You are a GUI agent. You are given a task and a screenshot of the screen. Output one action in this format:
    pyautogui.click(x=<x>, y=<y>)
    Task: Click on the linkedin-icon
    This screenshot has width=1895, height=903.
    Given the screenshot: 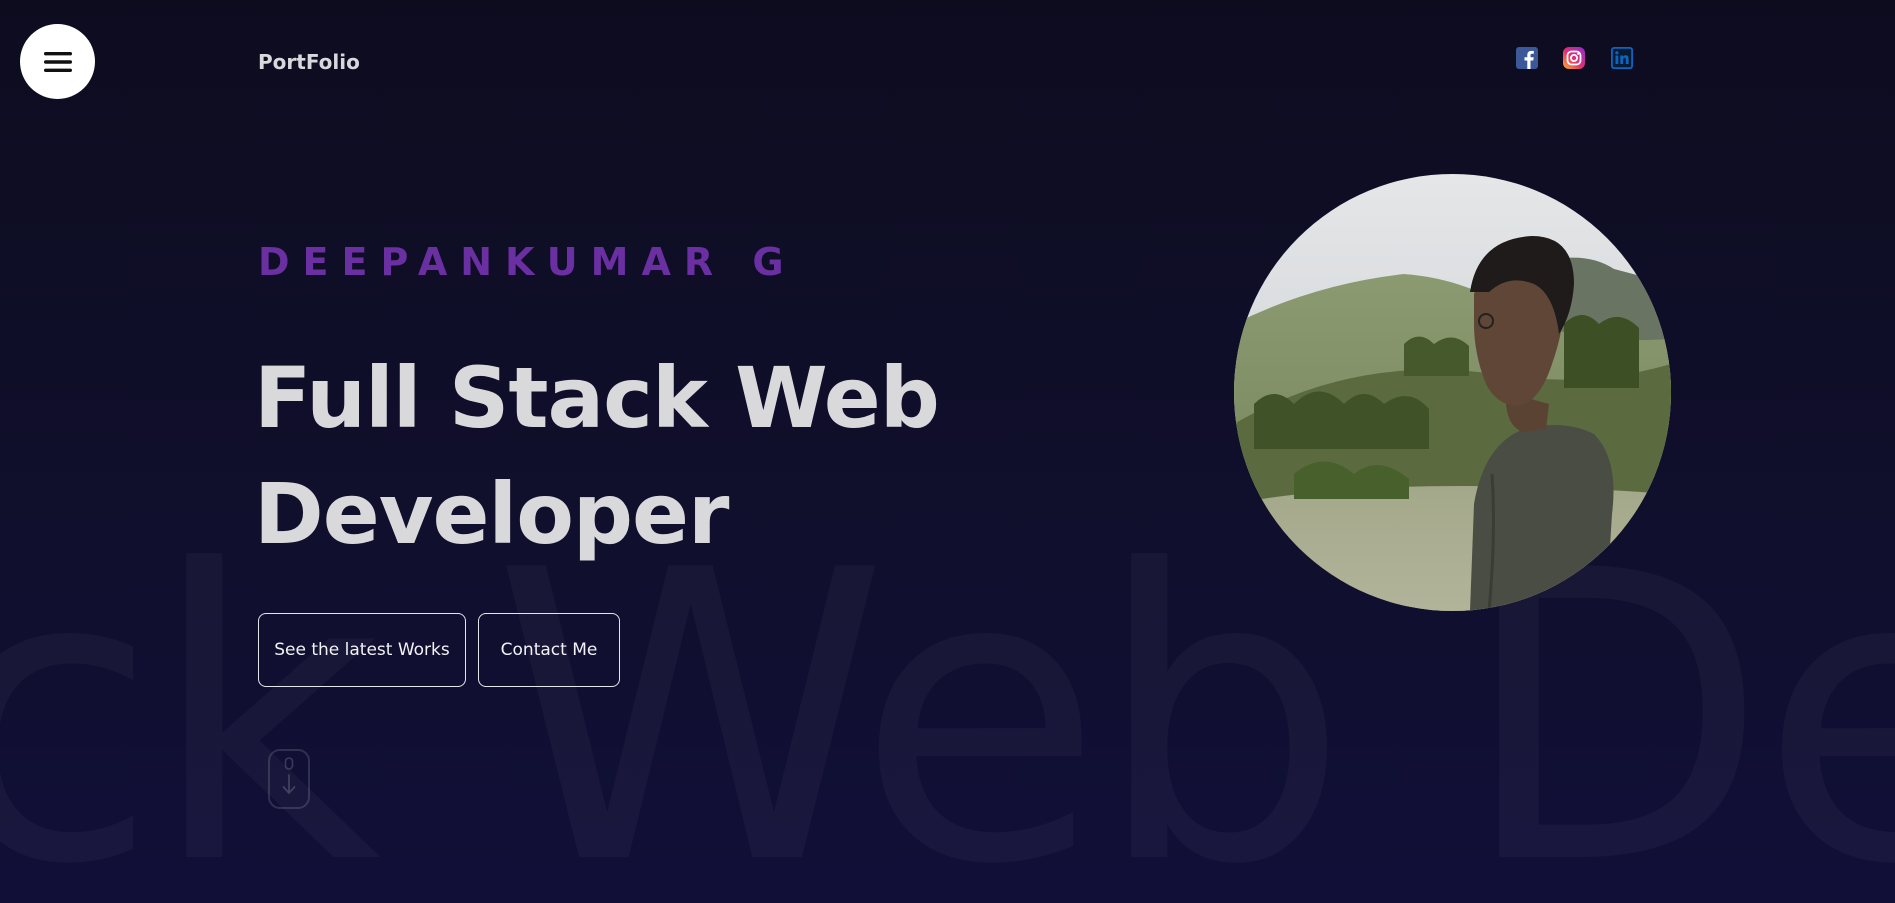 What is the action you would take?
    pyautogui.click(x=1622, y=58)
    